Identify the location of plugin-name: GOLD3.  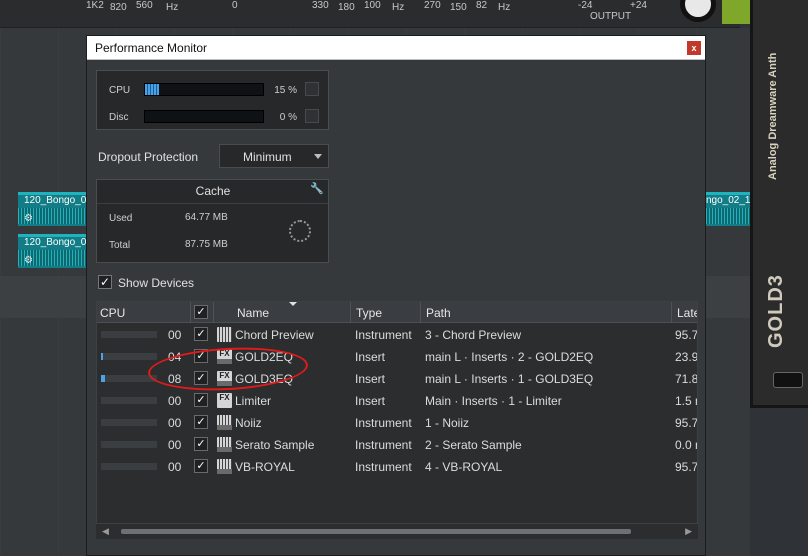
(776, 311).